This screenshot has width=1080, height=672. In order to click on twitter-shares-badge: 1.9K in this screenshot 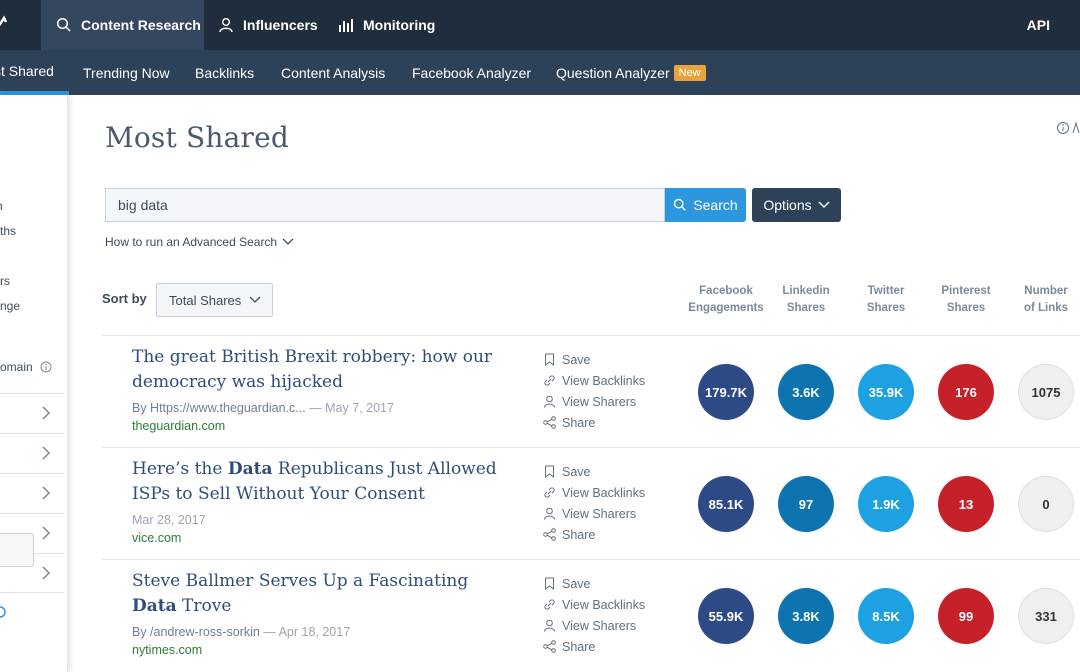, I will do `click(886, 504)`.